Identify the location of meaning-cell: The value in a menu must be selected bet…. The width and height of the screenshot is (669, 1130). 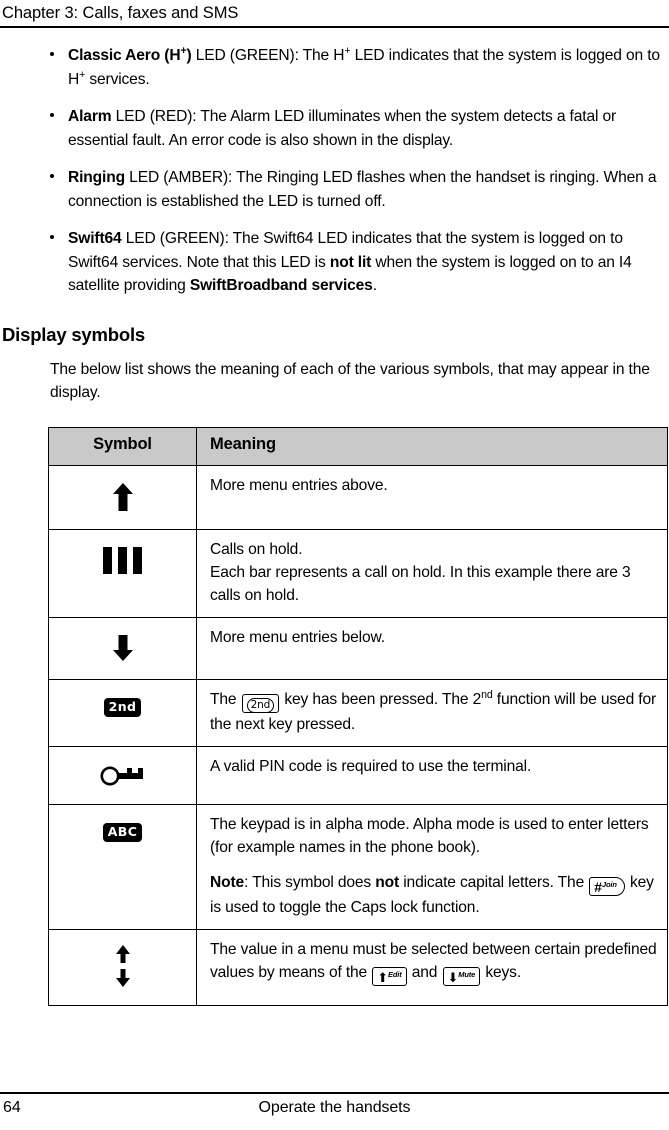
(432, 967).